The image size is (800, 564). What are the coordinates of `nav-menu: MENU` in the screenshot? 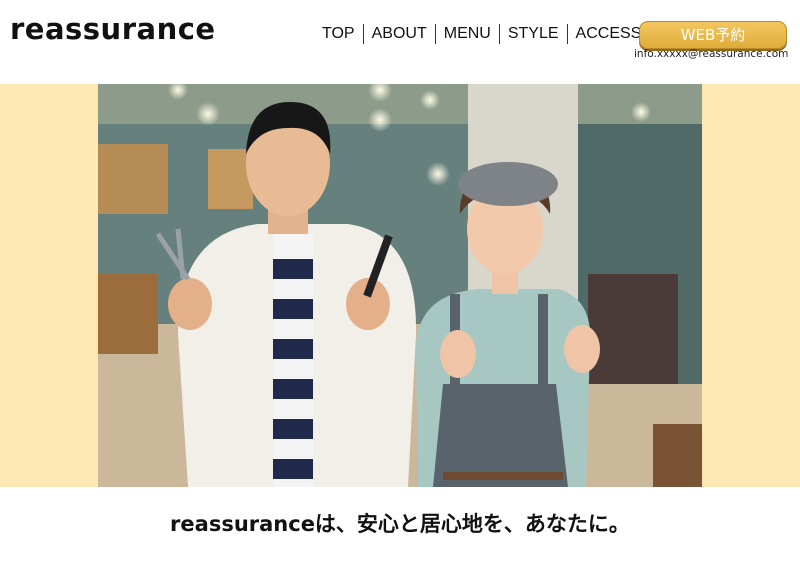 It's located at (466, 34).